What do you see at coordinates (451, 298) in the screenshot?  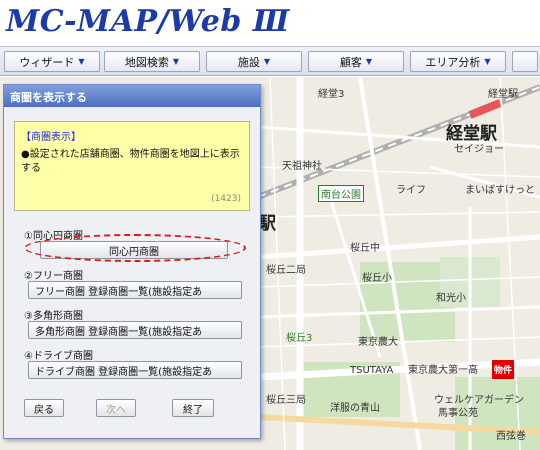 I see `map-label-wako: 和光小` at bounding box center [451, 298].